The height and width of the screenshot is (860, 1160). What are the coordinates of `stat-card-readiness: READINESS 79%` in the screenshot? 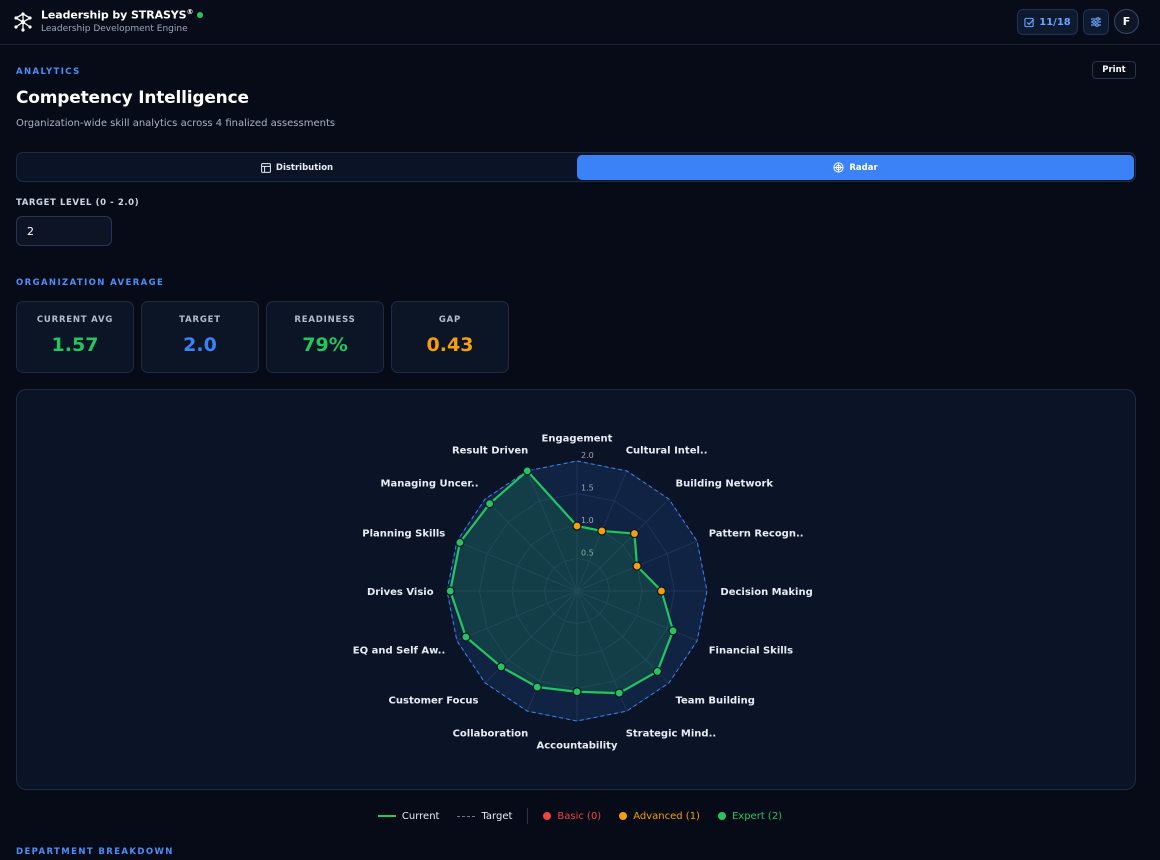 It's located at (325, 337).